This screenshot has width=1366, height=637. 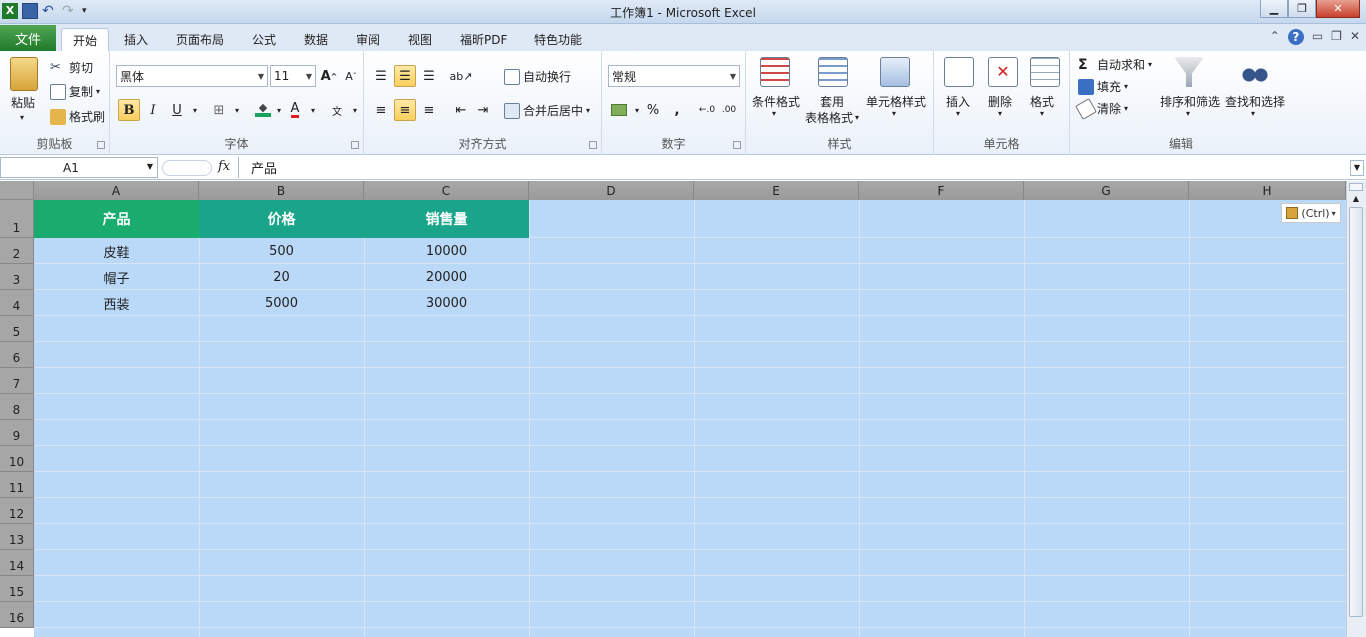 I want to click on column-header-b: B, so click(x=281, y=190).